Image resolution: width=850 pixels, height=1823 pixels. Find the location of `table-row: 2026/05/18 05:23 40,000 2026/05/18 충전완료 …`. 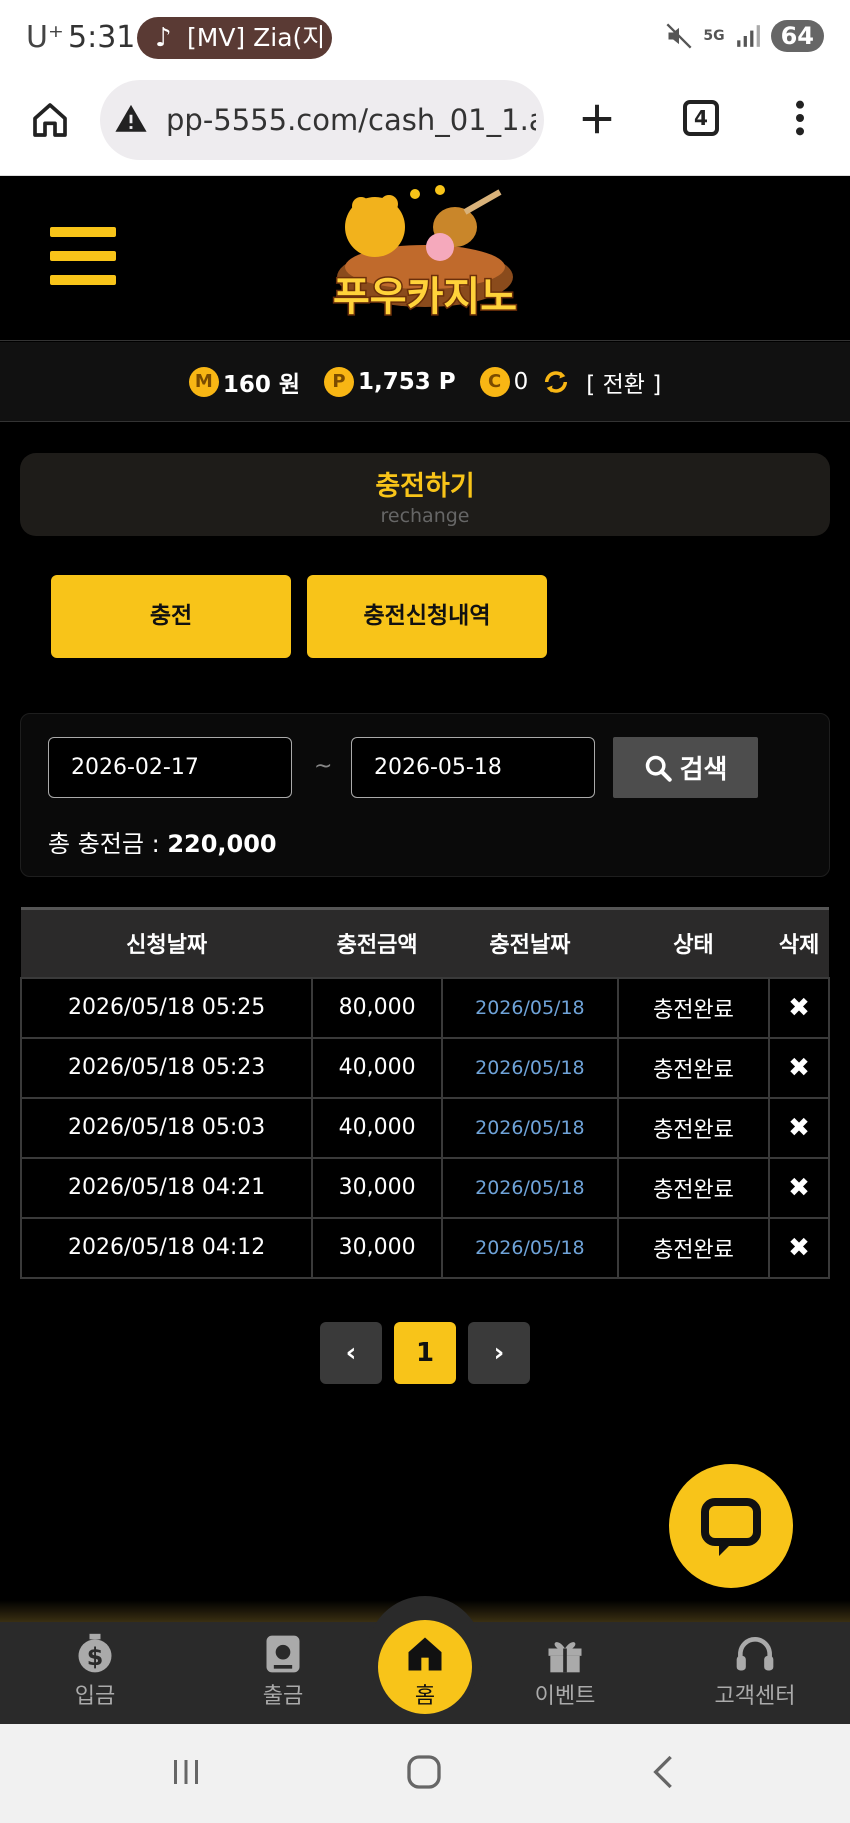

table-row: 2026/05/18 05:23 40,000 2026/05/18 충전완료 … is located at coordinates (424, 1067).